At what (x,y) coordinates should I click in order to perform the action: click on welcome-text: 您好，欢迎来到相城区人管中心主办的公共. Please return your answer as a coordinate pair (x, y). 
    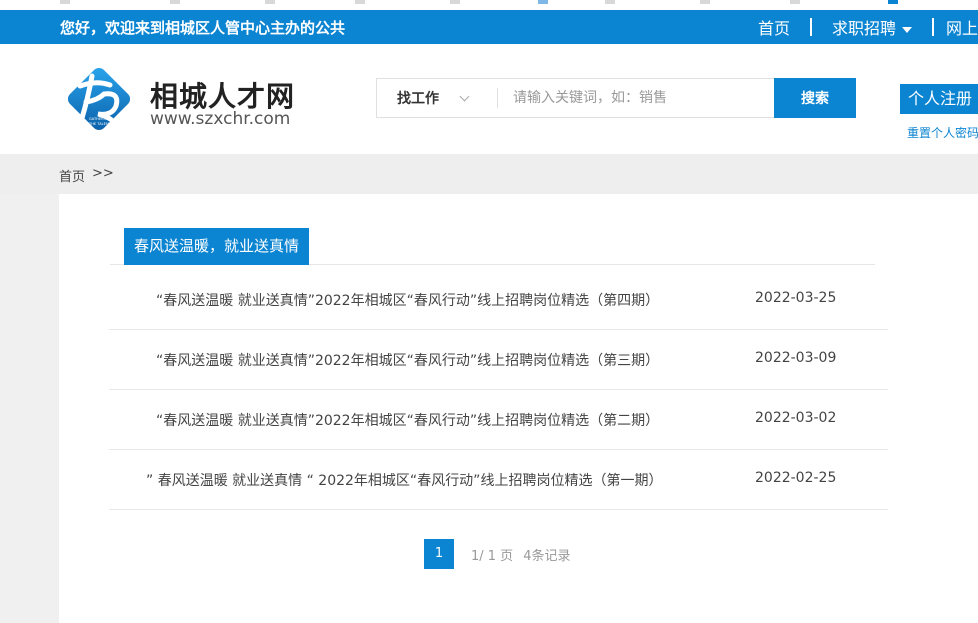
    Looking at the image, I should click on (203, 28).